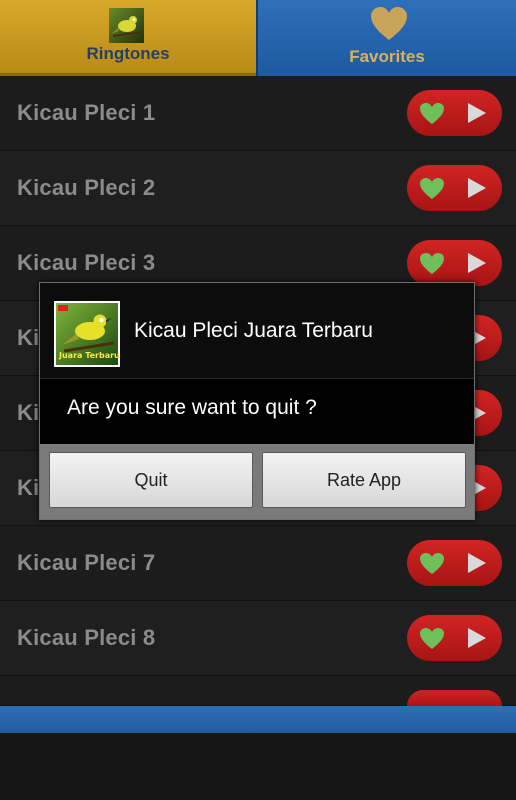 This screenshot has height=800, width=516. I want to click on list-item: Kicau Pleci 1, so click(258, 113).